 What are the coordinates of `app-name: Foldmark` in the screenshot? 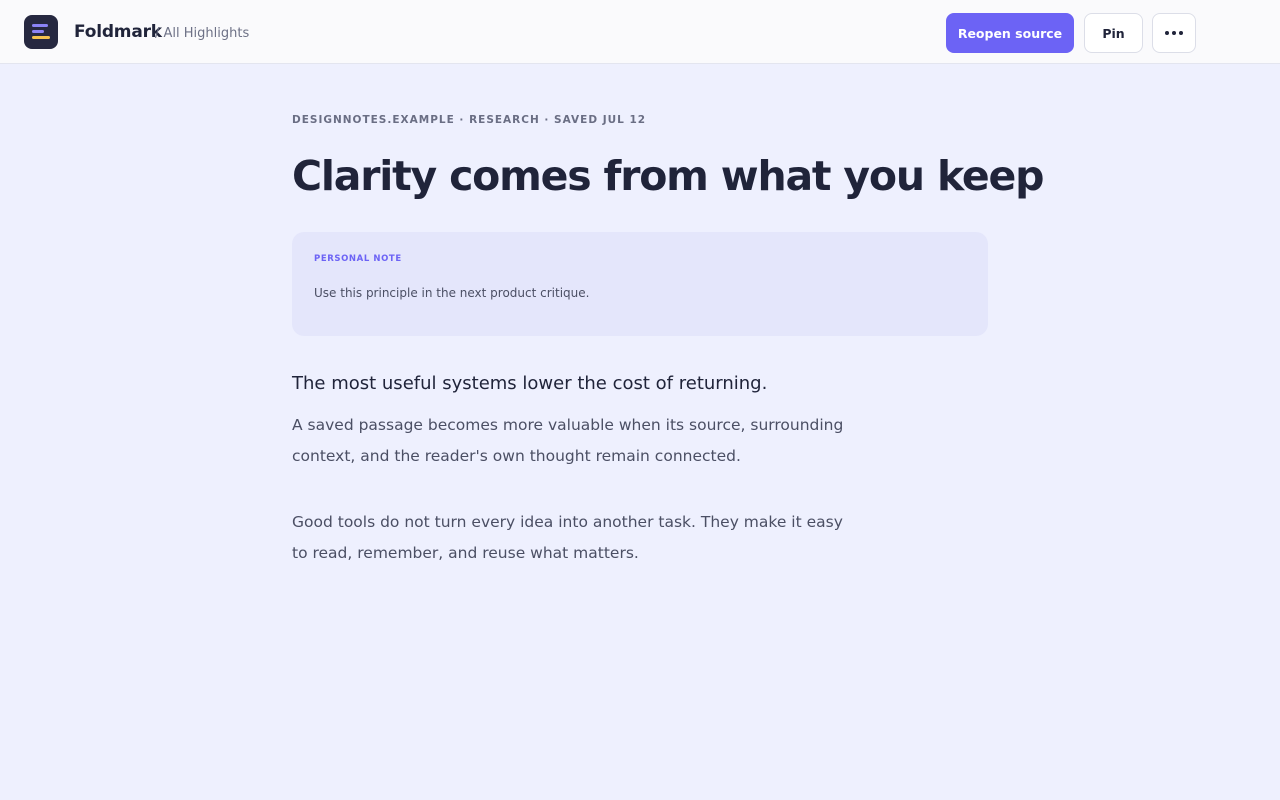 It's located at (118, 32).